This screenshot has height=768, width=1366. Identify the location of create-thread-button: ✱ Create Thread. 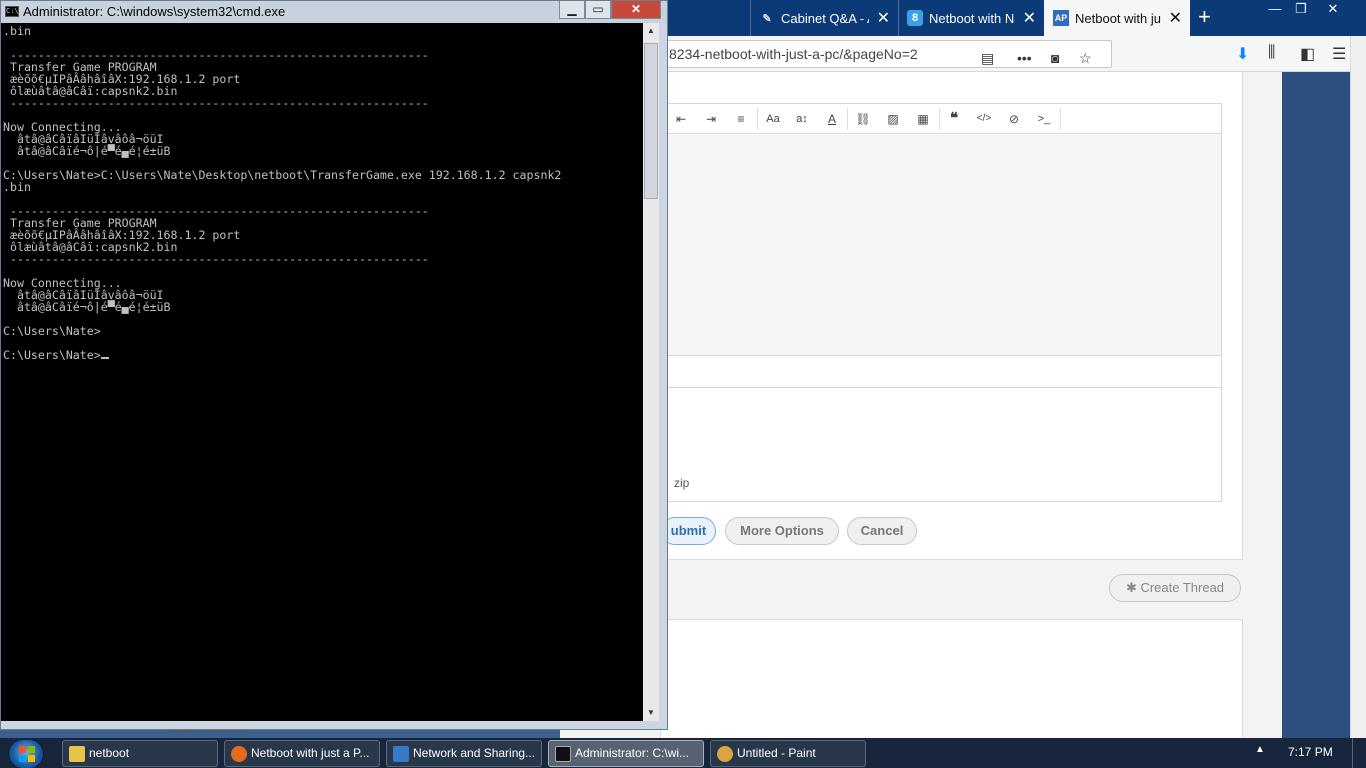
(1175, 588).